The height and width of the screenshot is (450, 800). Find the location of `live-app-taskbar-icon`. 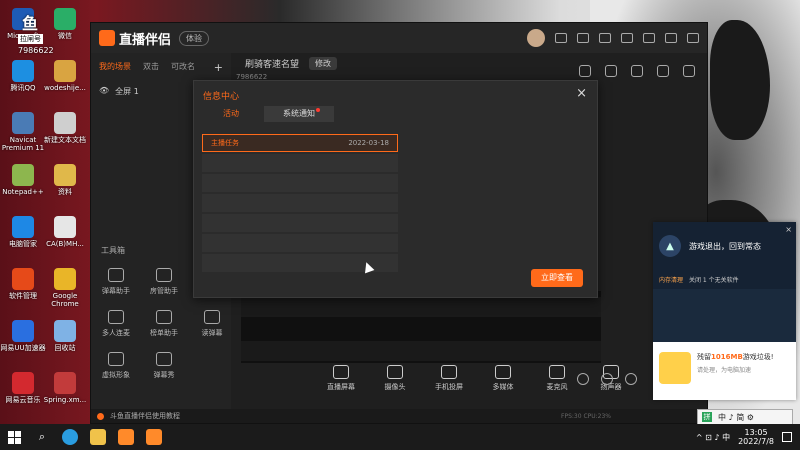

live-app-taskbar-icon is located at coordinates (126, 437).